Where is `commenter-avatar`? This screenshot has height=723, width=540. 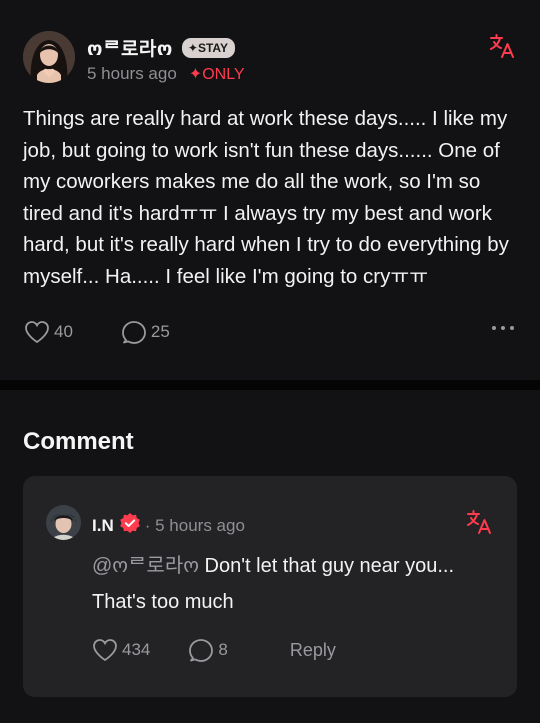 commenter-avatar is located at coordinates (63, 522).